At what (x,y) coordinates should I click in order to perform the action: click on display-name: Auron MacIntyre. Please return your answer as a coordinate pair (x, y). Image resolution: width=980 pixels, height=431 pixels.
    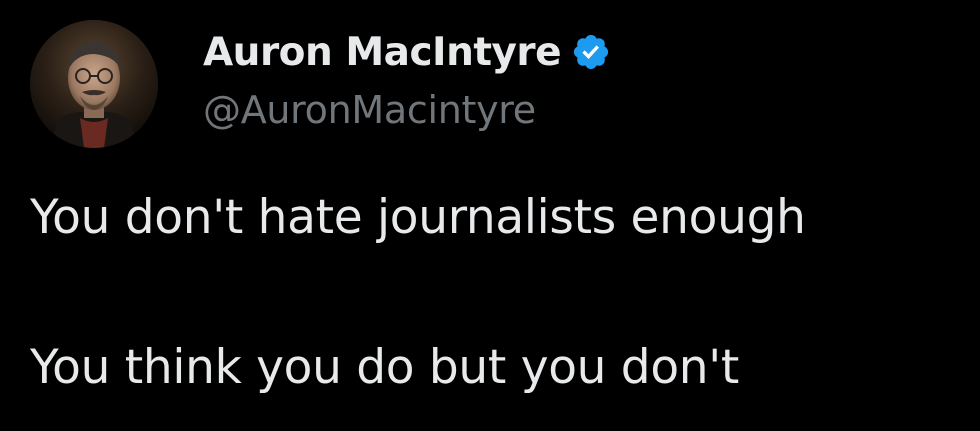
    Looking at the image, I should click on (382, 52).